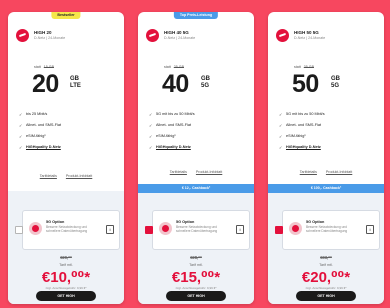  What do you see at coordinates (48, 67) in the screenshot?
I see `statt-old-volume: 15 GB` at bounding box center [48, 67].